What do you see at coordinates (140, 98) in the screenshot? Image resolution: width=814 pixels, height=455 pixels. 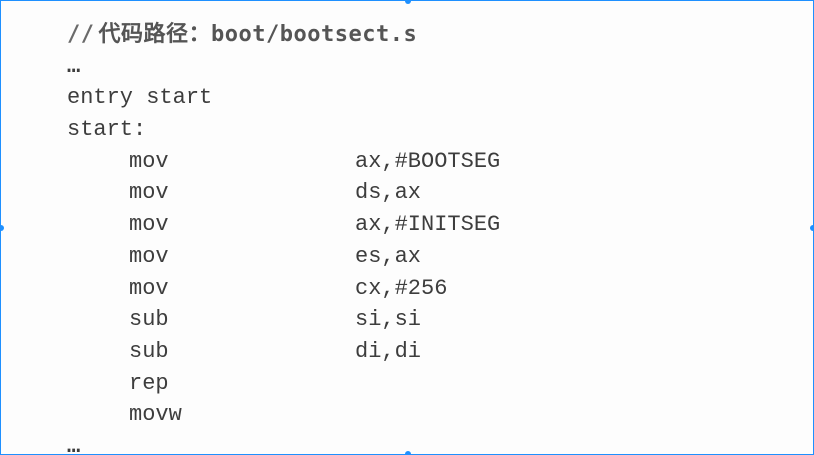 I see `code-line-entry: entry start` at bounding box center [140, 98].